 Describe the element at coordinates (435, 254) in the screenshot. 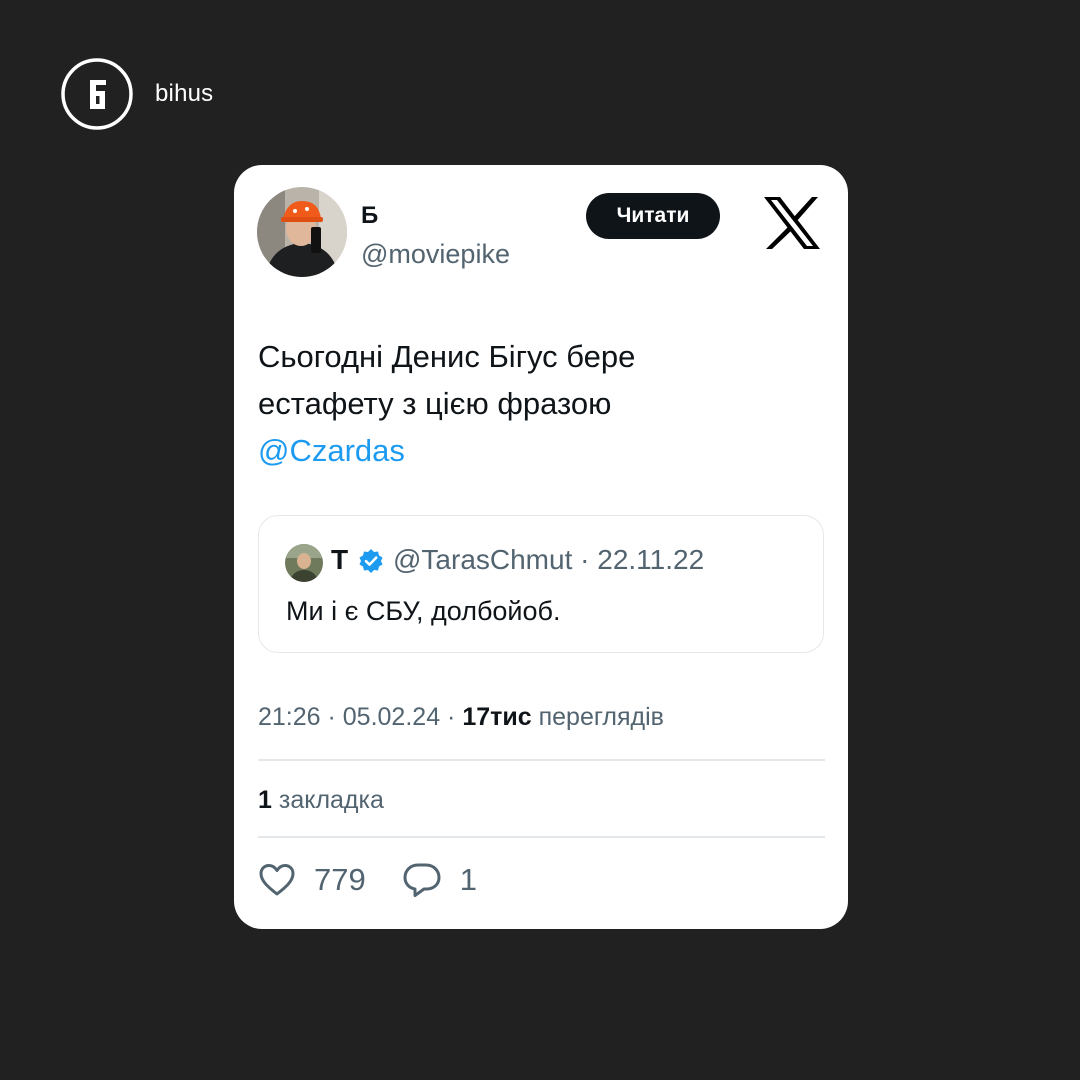

I see `author-handle: @moviepike` at that location.